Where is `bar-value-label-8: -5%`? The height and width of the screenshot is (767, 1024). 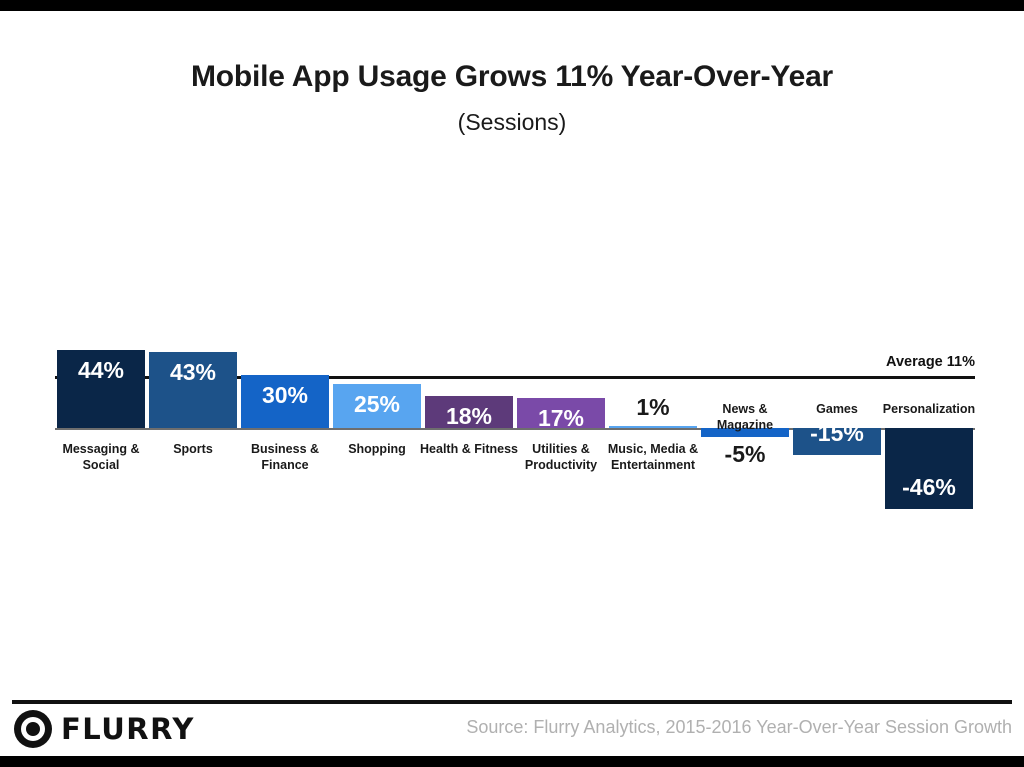
bar-value-label-8: -5% is located at coordinates (745, 453).